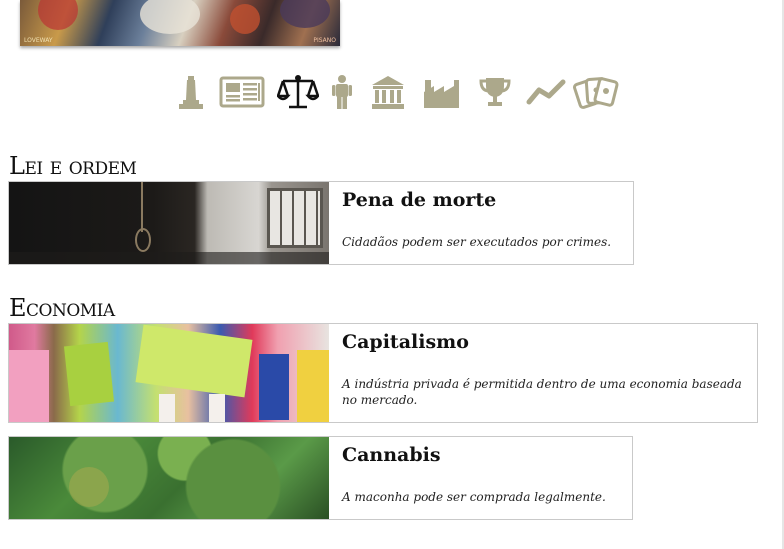 This screenshot has width=784, height=549. What do you see at coordinates (242, 92) in the screenshot?
I see `newspaper-icon` at bounding box center [242, 92].